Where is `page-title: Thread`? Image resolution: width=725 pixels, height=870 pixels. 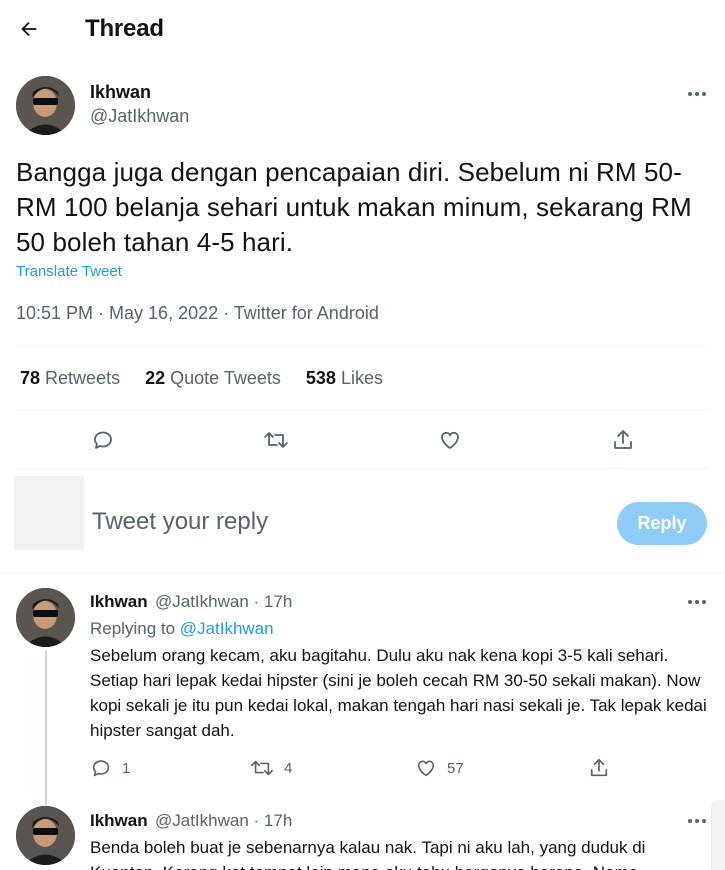
page-title: Thread is located at coordinates (124, 28).